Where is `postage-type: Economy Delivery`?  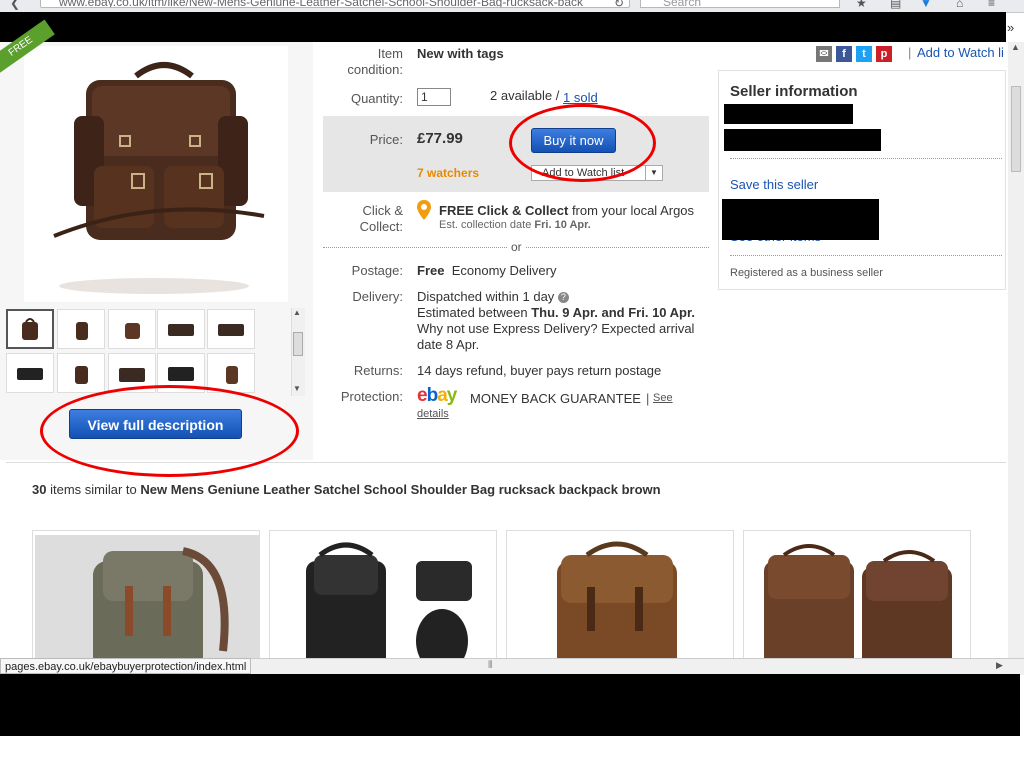
postage-type: Economy Delivery is located at coordinates (504, 270).